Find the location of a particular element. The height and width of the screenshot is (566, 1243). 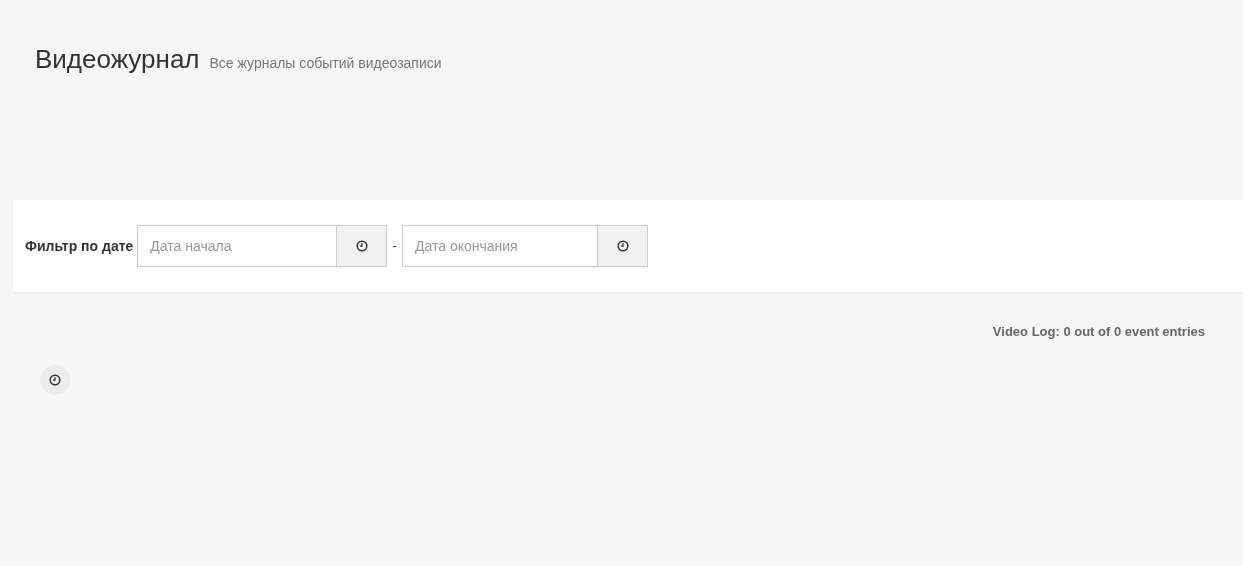

page-subtitle: Все журналы событий видеозаписи is located at coordinates (325, 63).